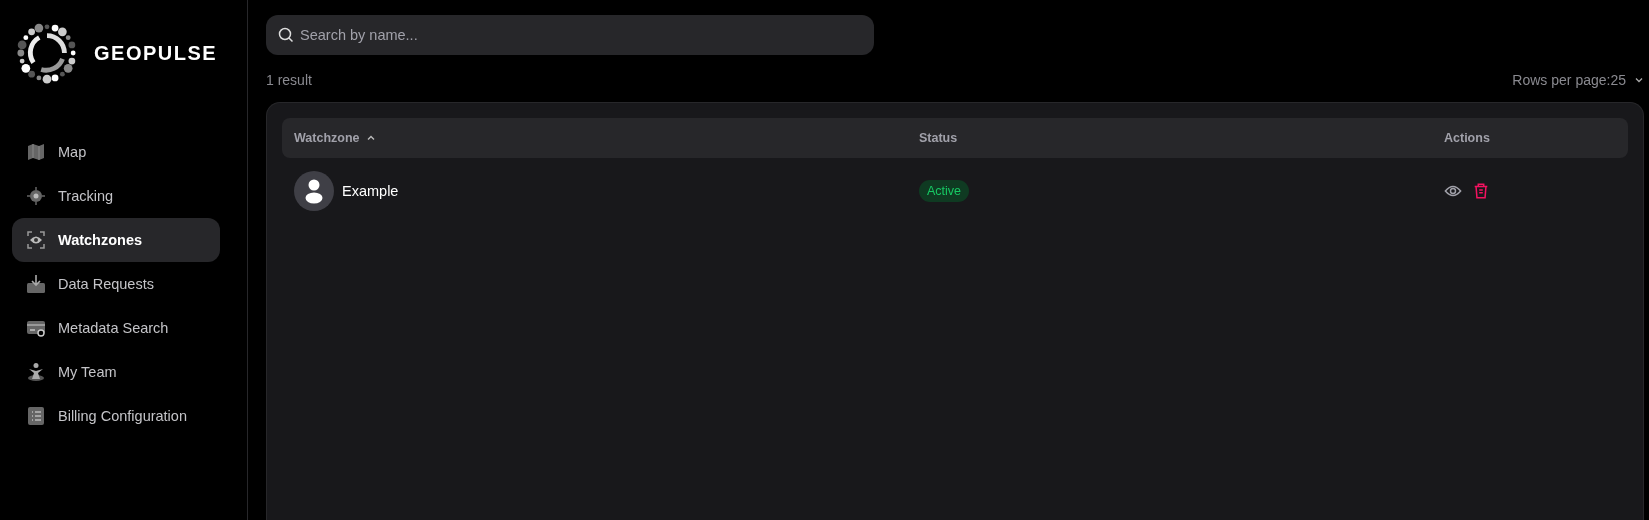  Describe the element at coordinates (36, 372) in the screenshot. I see `person-icon` at that location.